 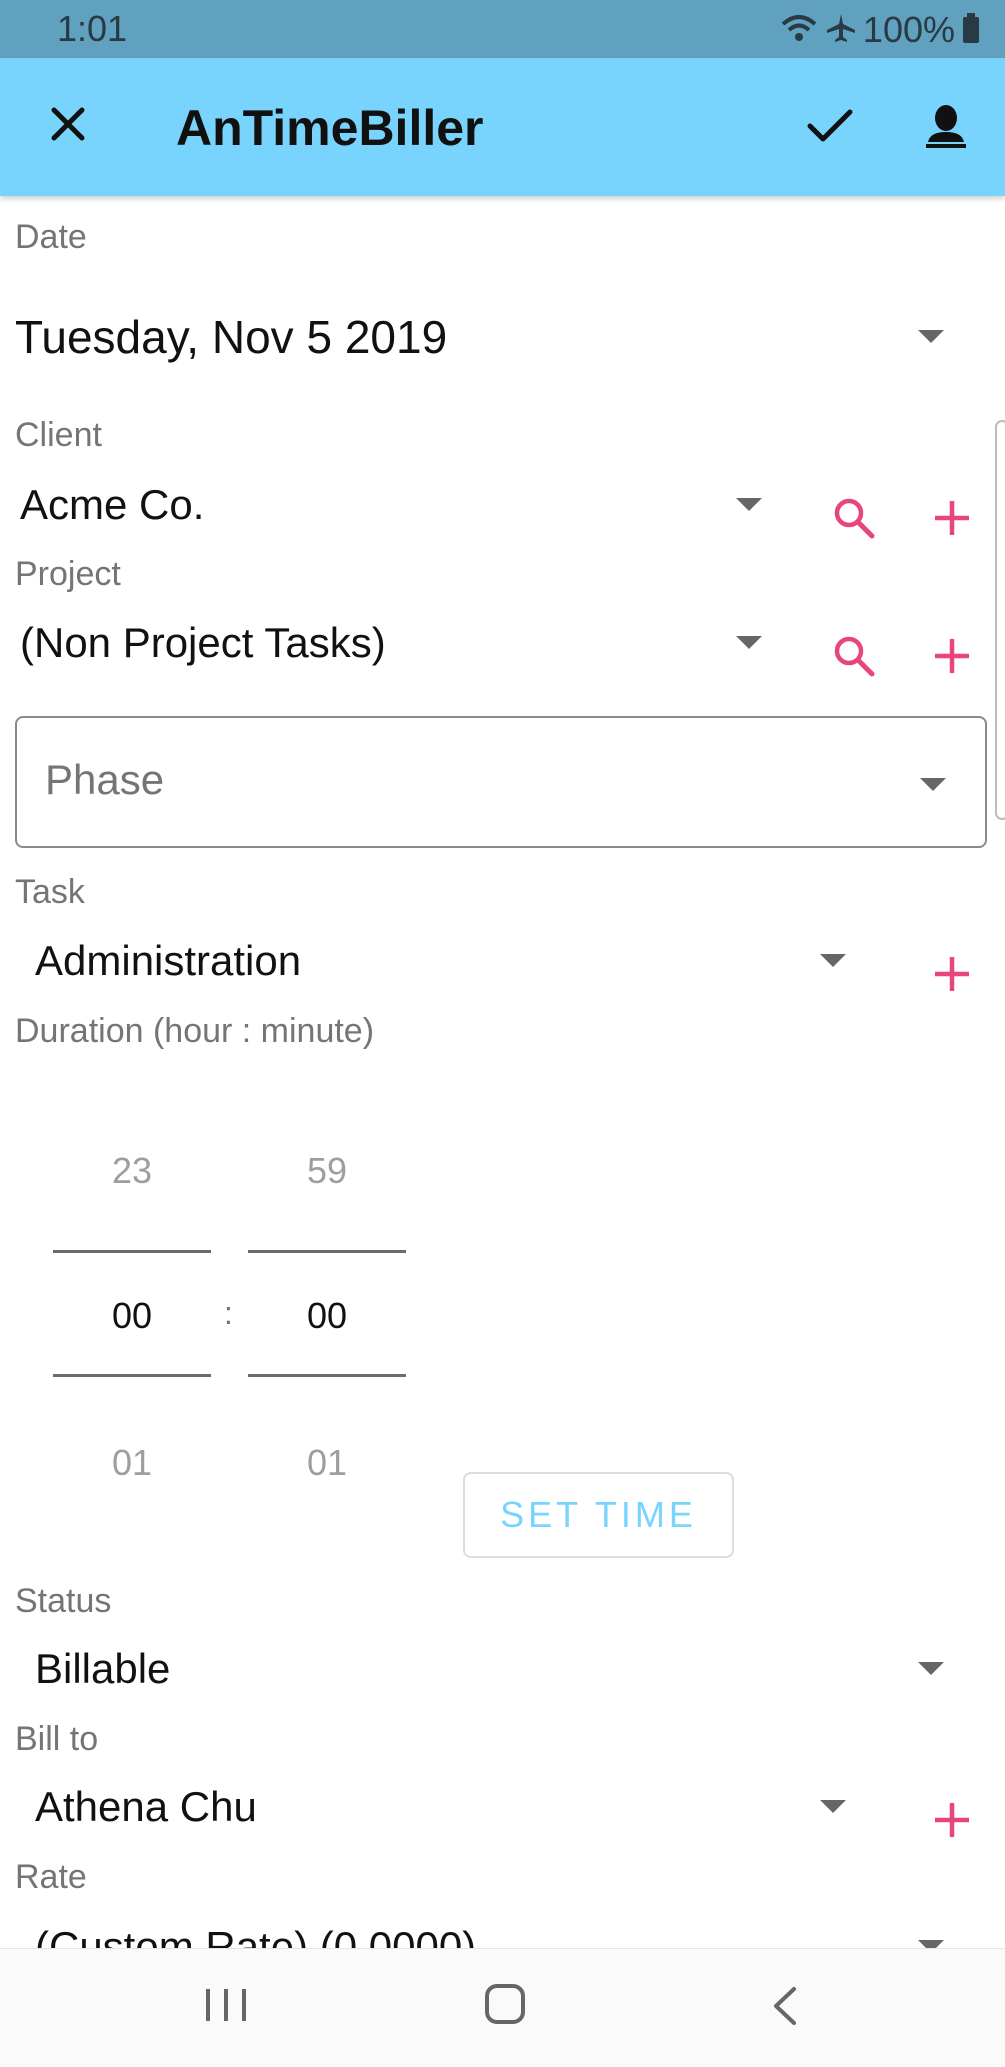 I want to click on rate-value: (Custom Rate) (0.0000), so click(x=256, y=1935).